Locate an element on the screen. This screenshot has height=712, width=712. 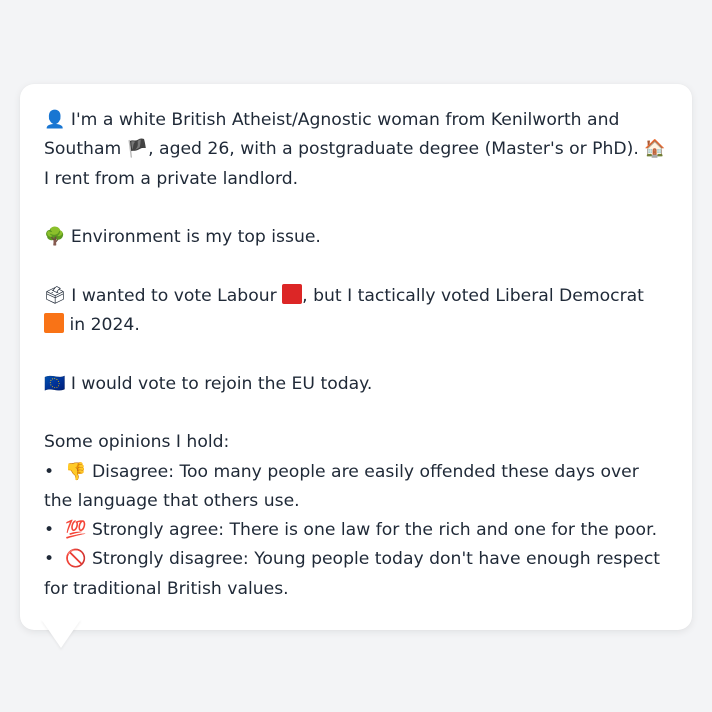
bust-icon: 👤 is located at coordinates (55, 120).